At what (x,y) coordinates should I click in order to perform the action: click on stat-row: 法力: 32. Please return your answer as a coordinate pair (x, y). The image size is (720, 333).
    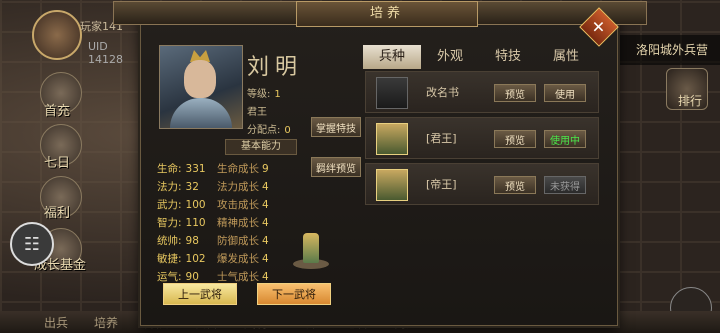
    Looking at the image, I should click on (178, 187).